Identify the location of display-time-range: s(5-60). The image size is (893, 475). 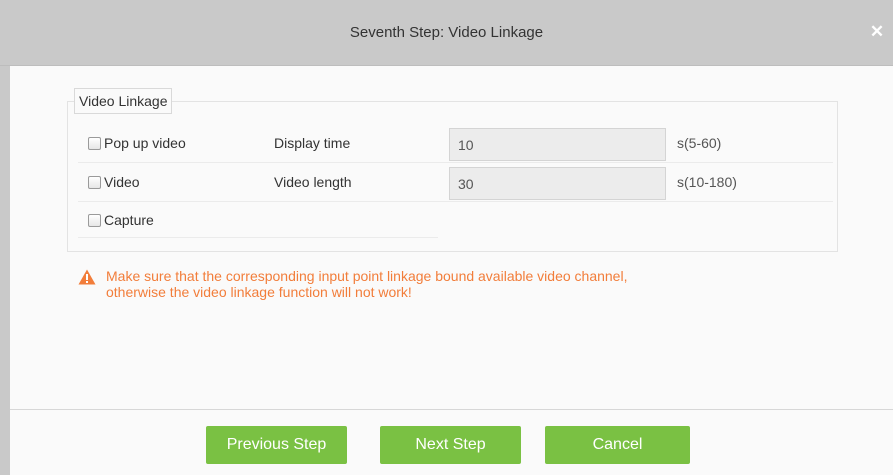
(699, 143).